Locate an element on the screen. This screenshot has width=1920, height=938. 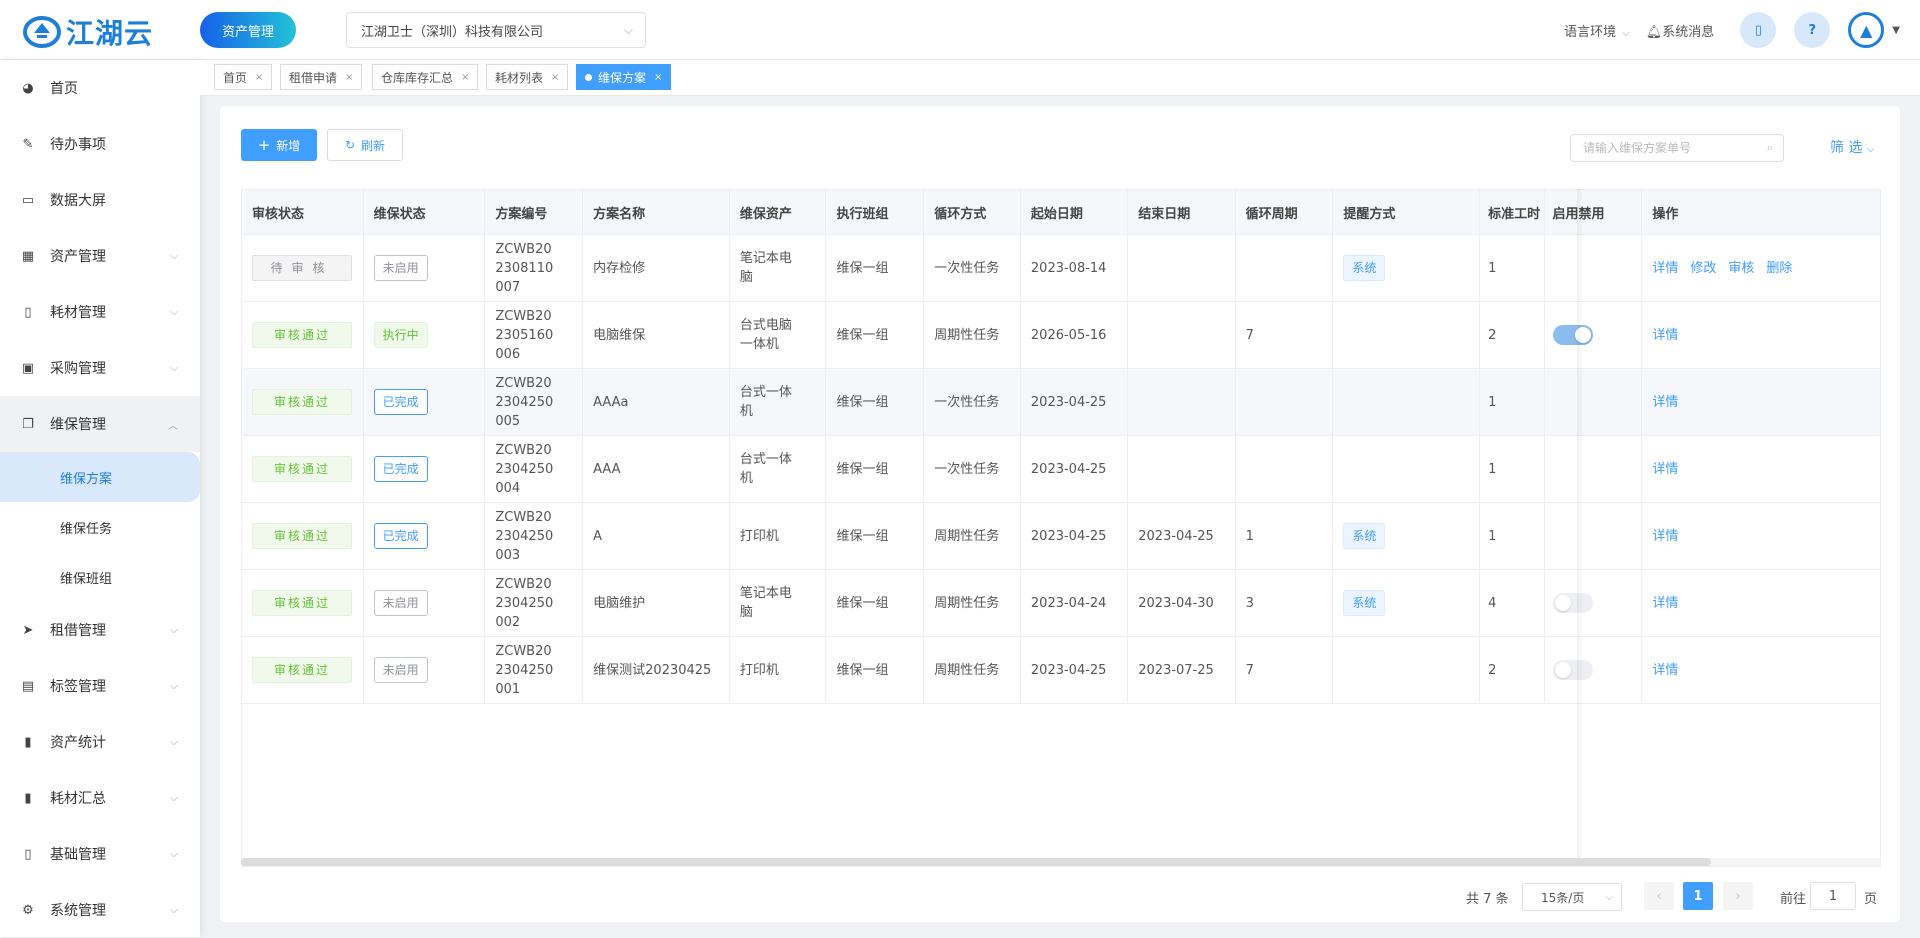
column-header: 执行班组 is located at coordinates (875, 212).